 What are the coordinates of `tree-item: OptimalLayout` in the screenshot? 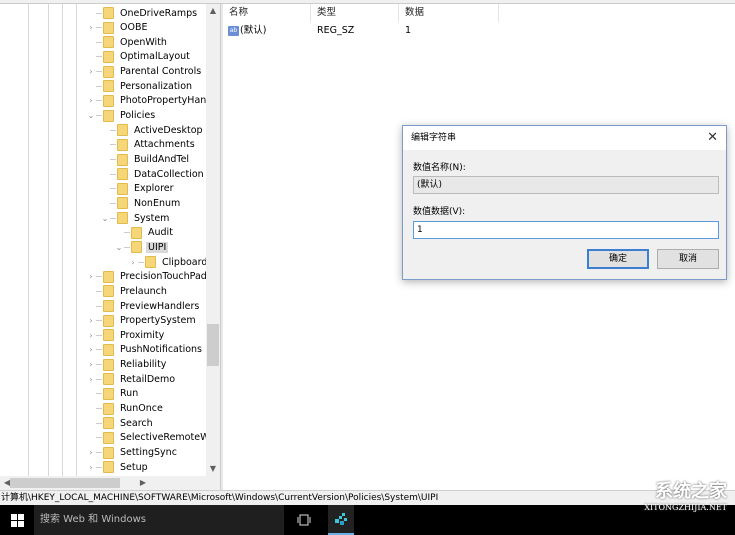 It's located at (139, 57).